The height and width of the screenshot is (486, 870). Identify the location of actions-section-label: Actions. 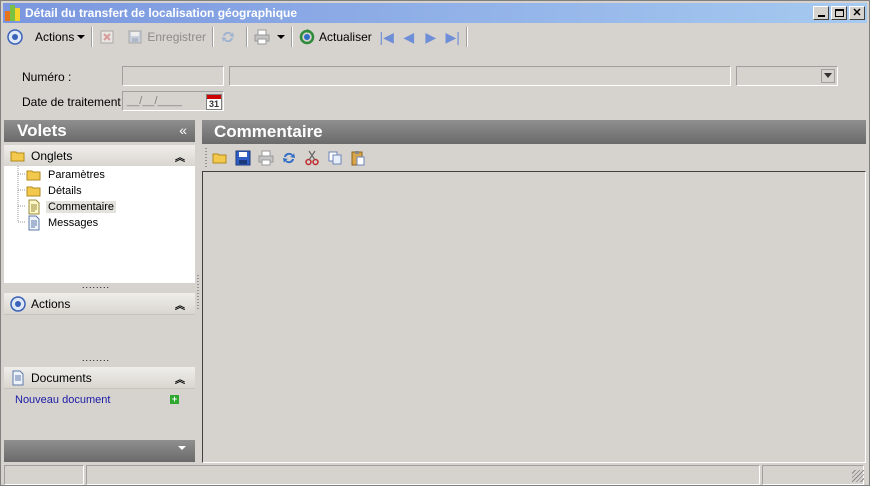
(51, 303).